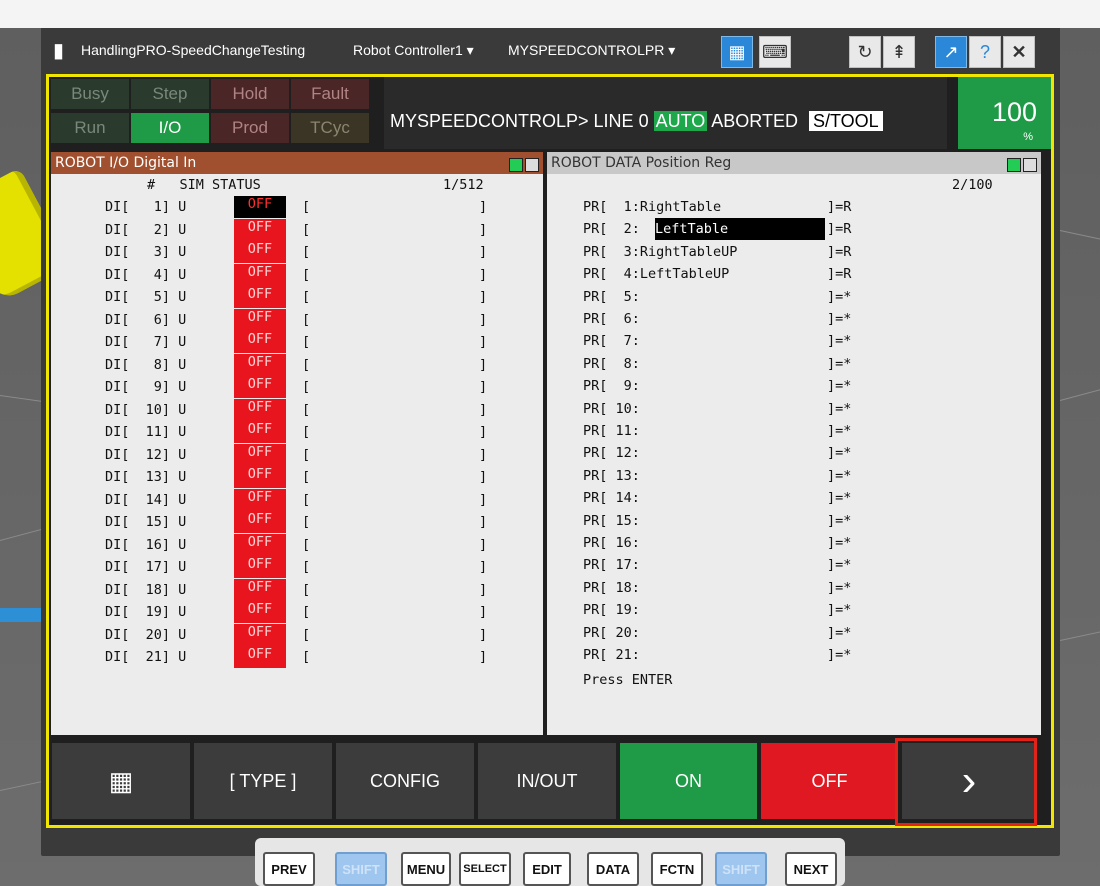  I want to click on keyboard-icon: ⌨, so click(775, 52).